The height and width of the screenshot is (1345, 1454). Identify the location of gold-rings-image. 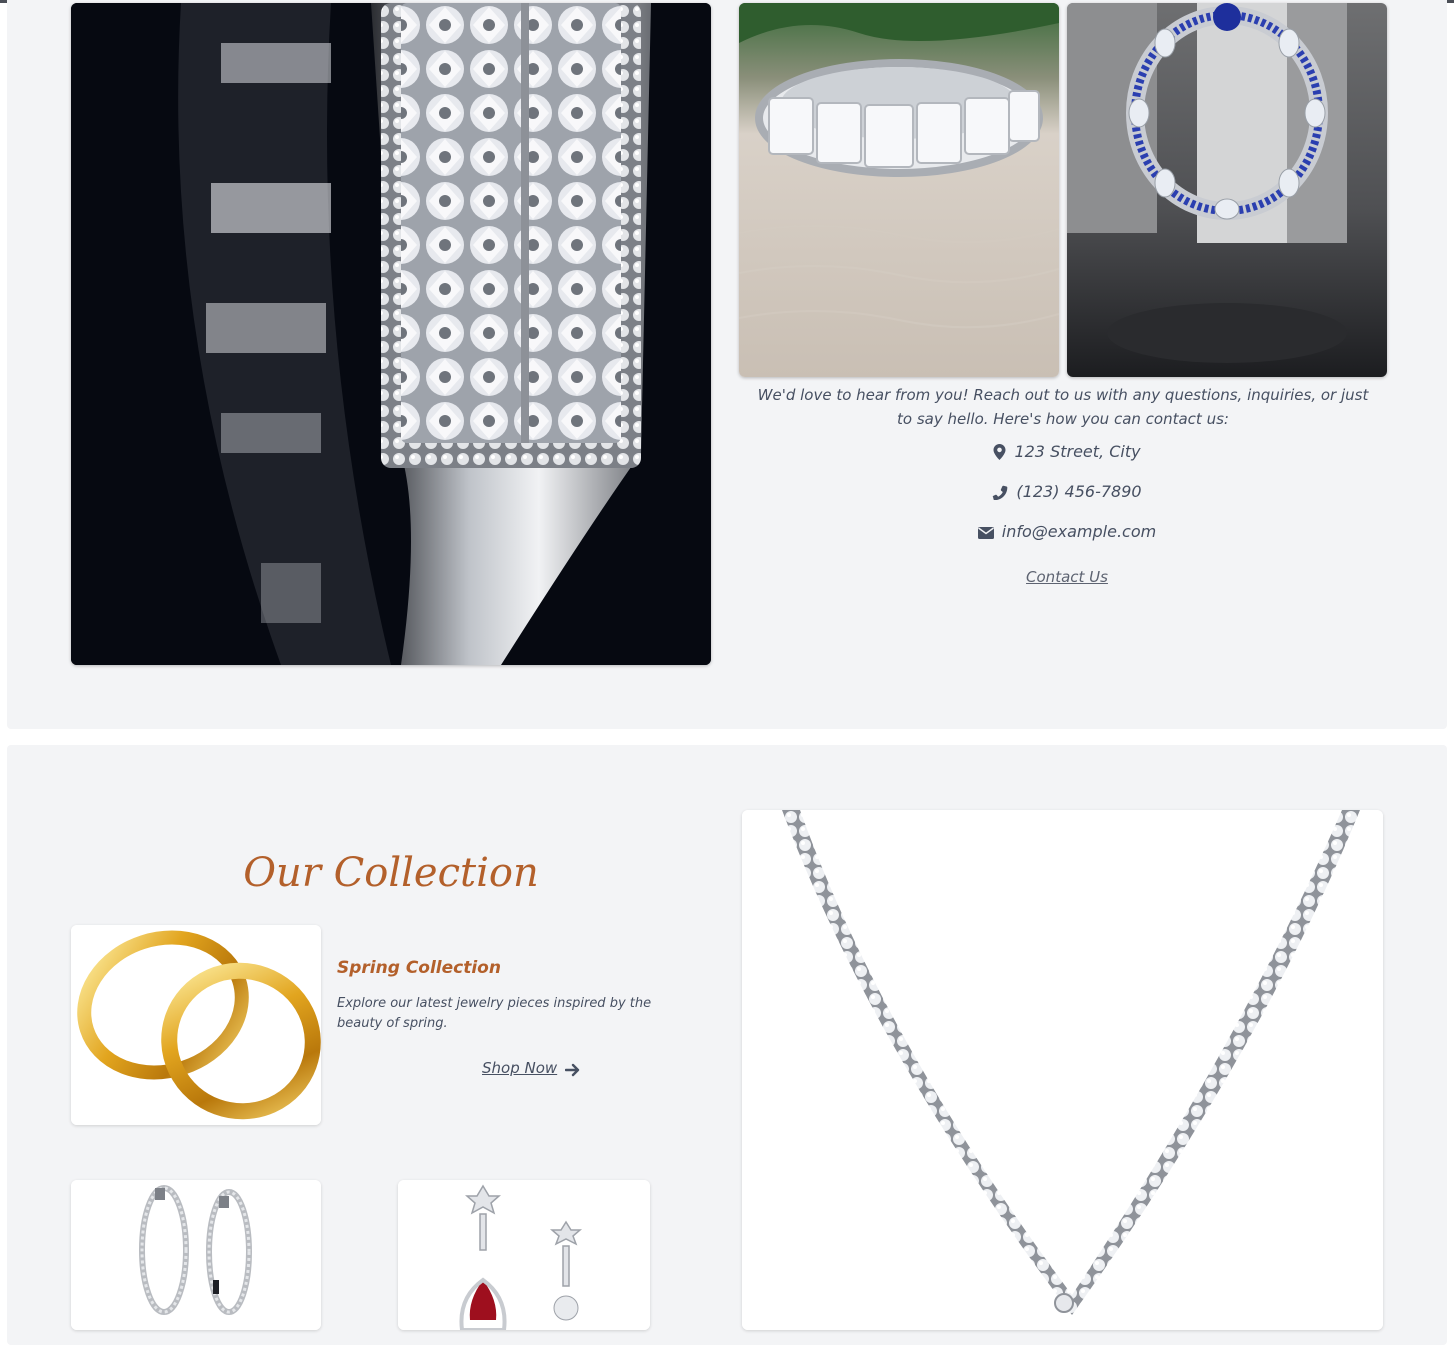
(196, 1025).